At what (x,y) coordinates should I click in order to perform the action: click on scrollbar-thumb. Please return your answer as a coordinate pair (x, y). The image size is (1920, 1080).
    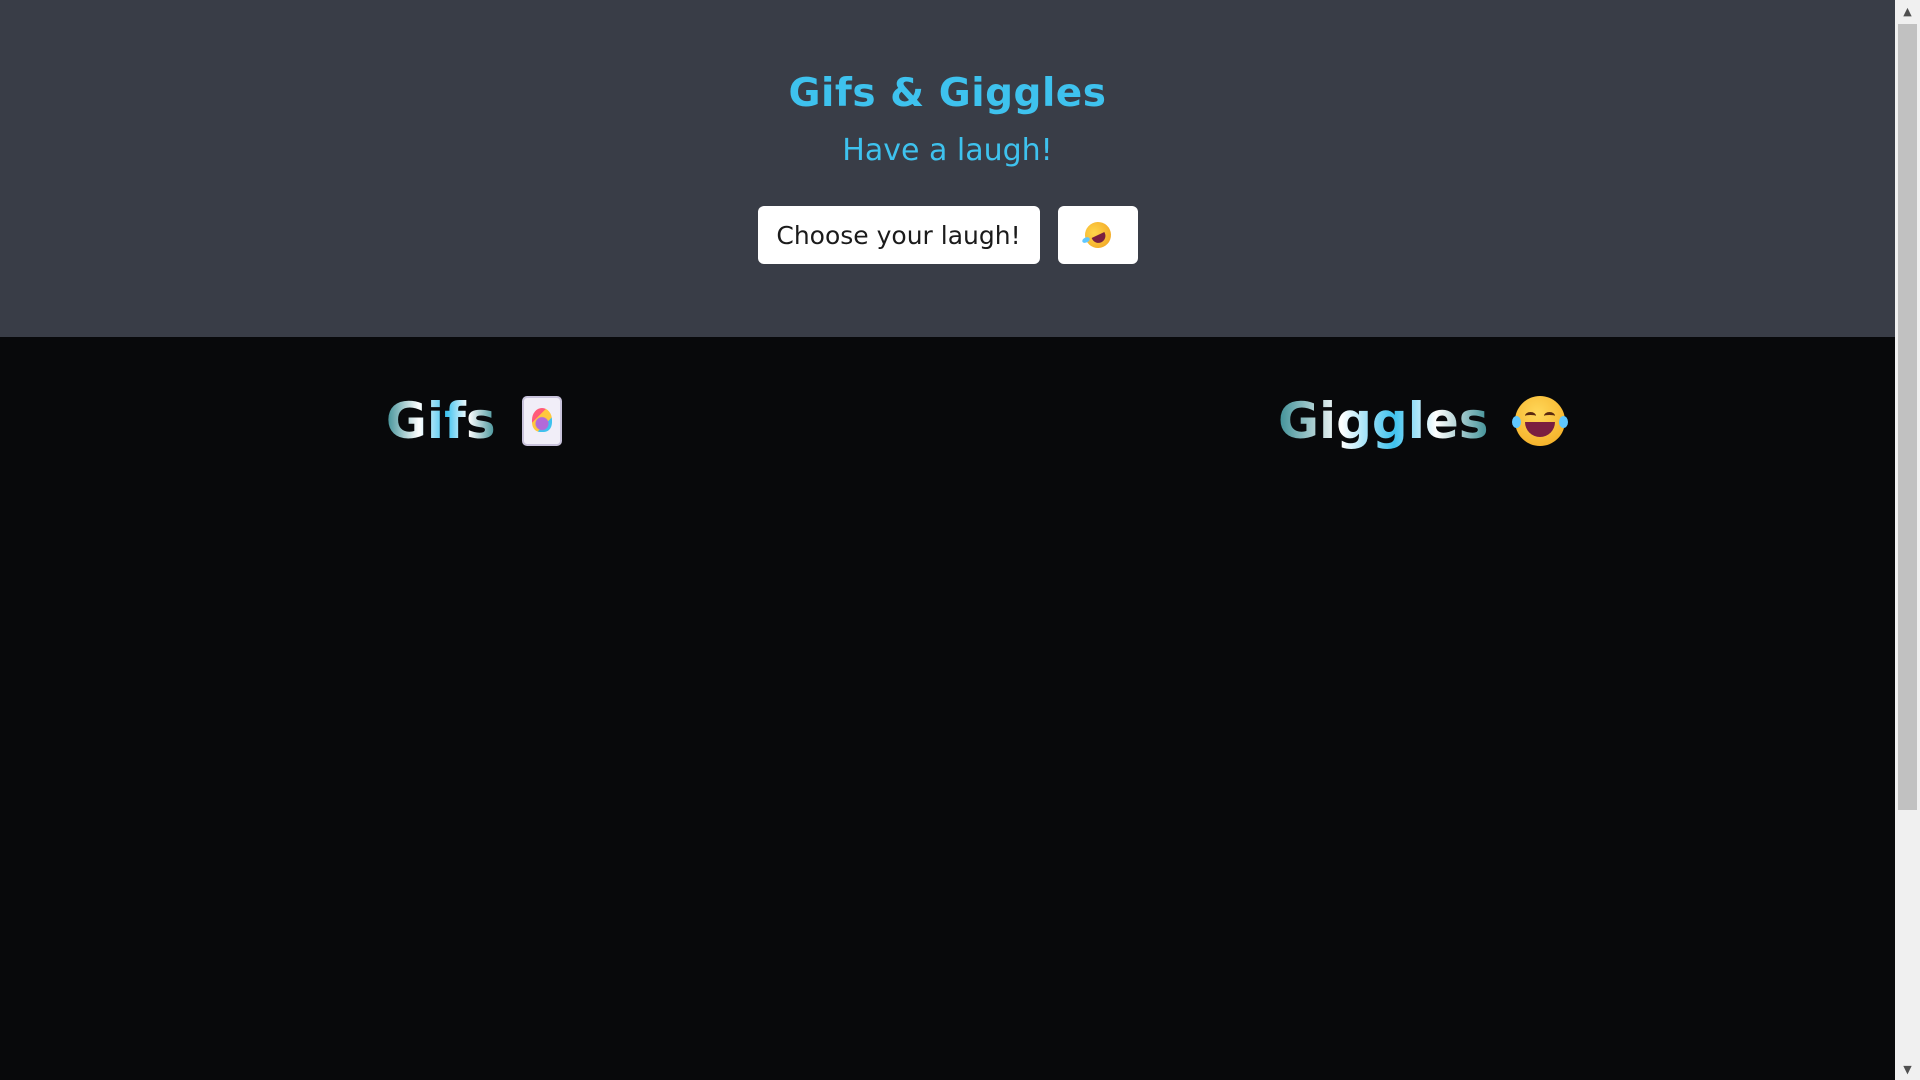
    Looking at the image, I should click on (1907, 417).